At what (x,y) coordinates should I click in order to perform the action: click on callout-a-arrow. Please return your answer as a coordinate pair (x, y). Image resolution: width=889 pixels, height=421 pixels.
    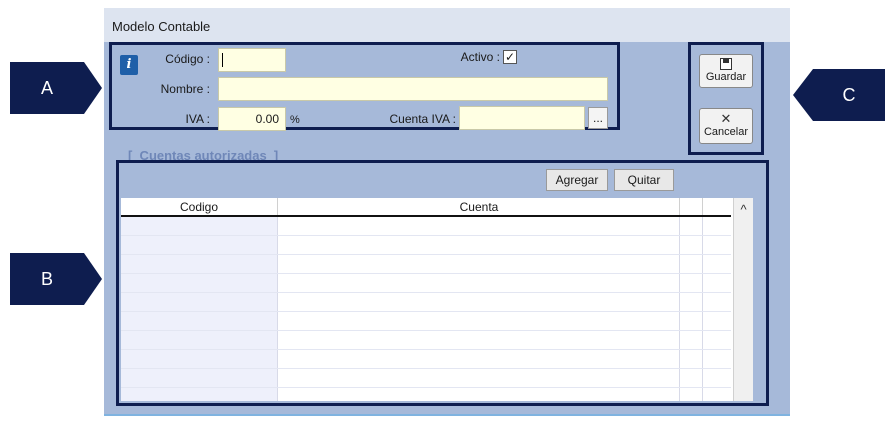
    Looking at the image, I should click on (93, 88).